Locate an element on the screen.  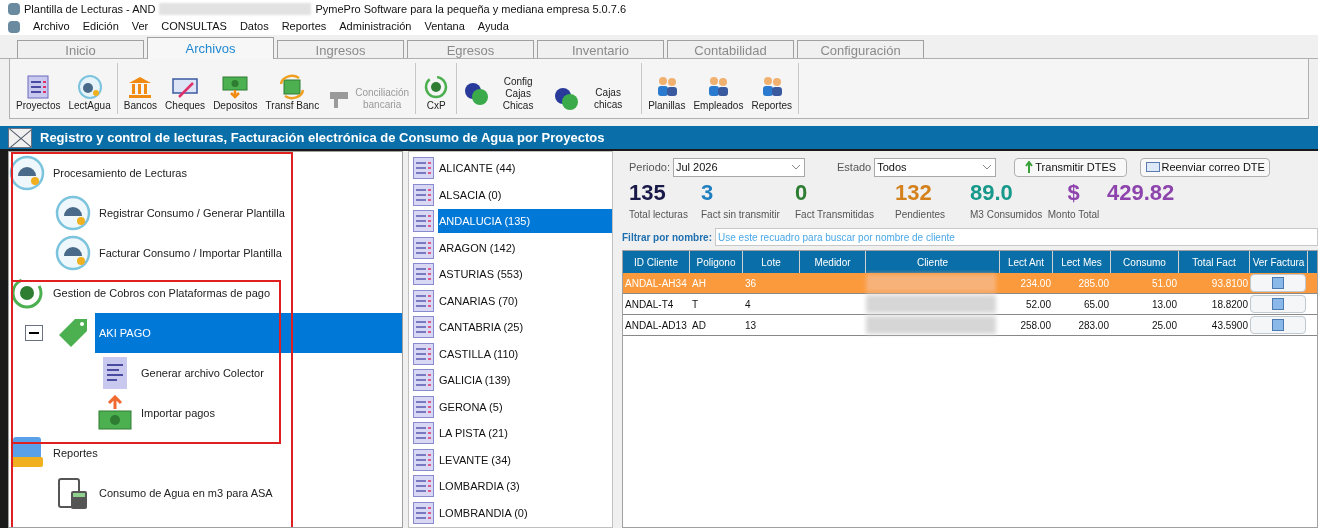
toolbar-button: Depositos is located at coordinates (235, 94).